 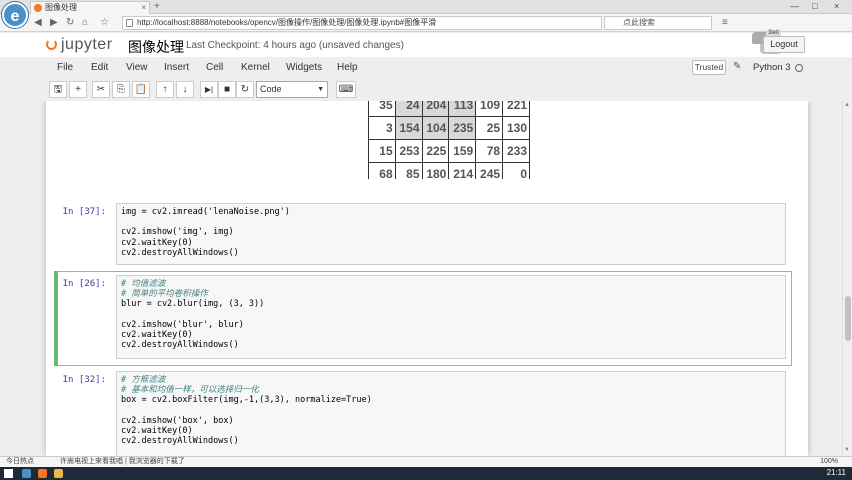 What do you see at coordinates (426, 461) in the screenshot?
I see `browser-status-bar: 今日热点 许嵩电视上来看我唱 | 我浏览器的下载了 100%` at bounding box center [426, 461].